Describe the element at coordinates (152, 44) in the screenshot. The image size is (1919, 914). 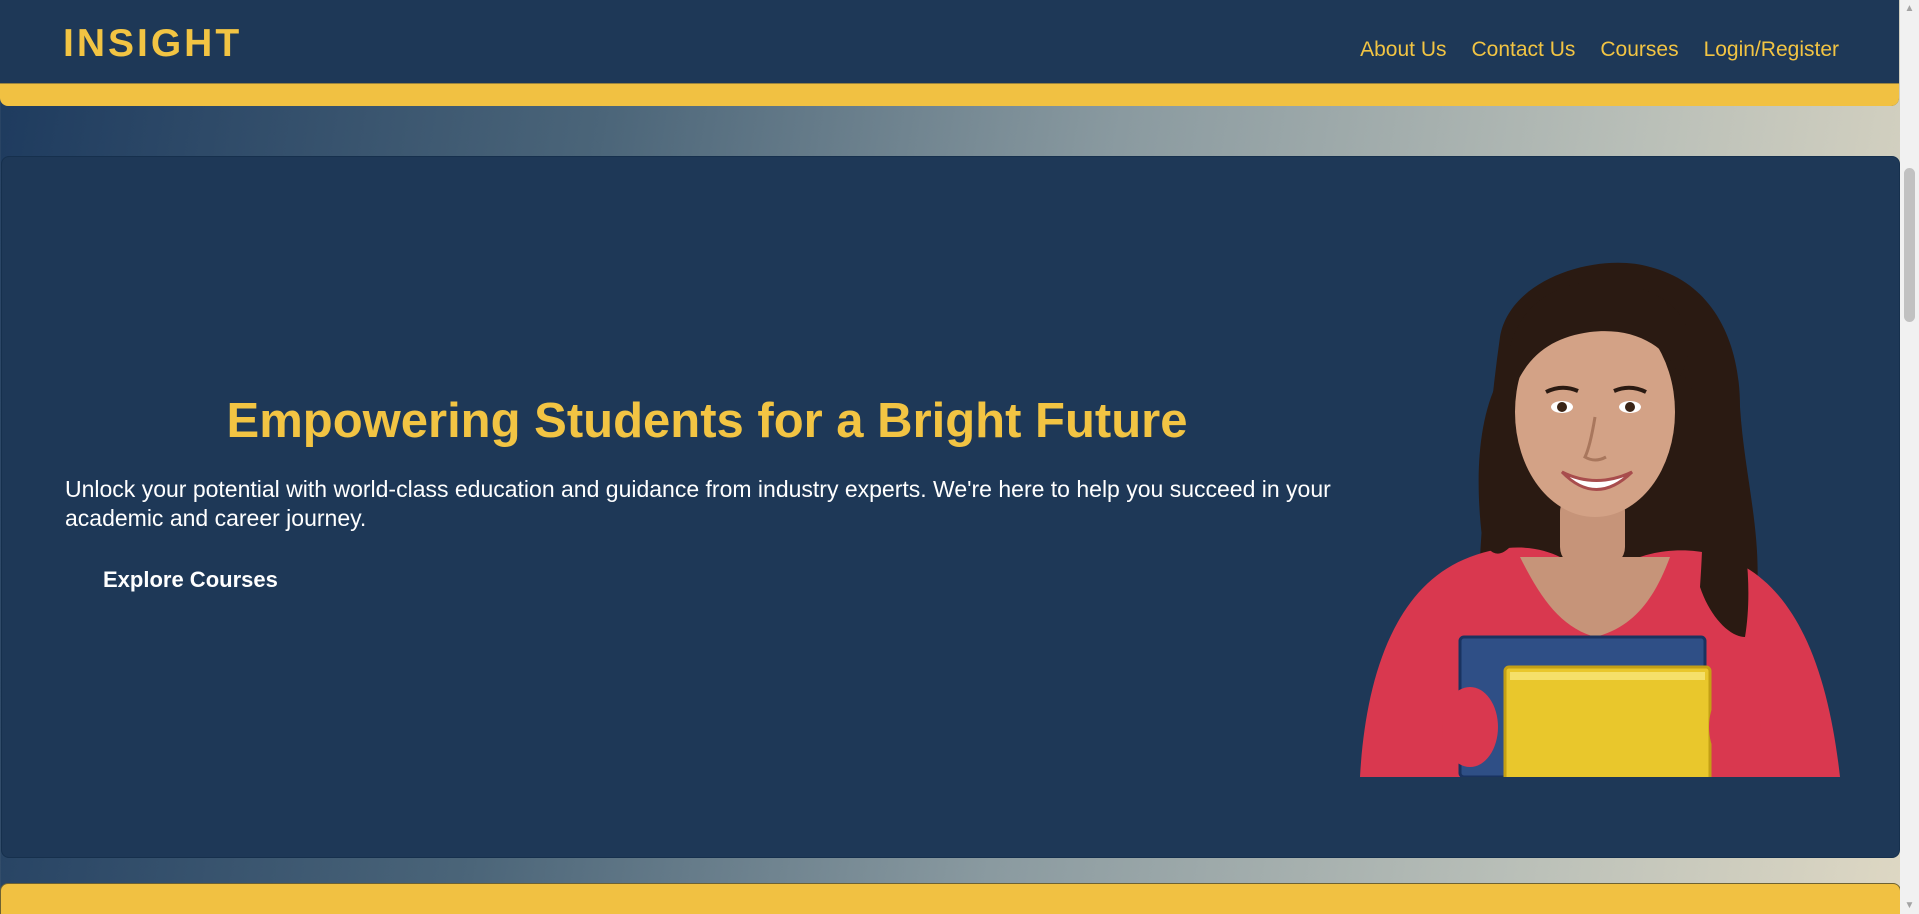
I see `site-logo: INSIGHT` at that location.